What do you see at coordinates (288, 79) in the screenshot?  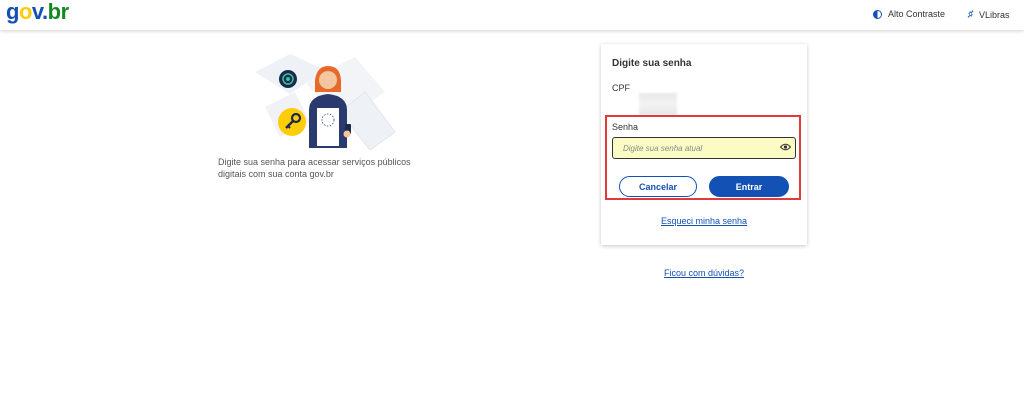 I see `fingerprint-icon` at bounding box center [288, 79].